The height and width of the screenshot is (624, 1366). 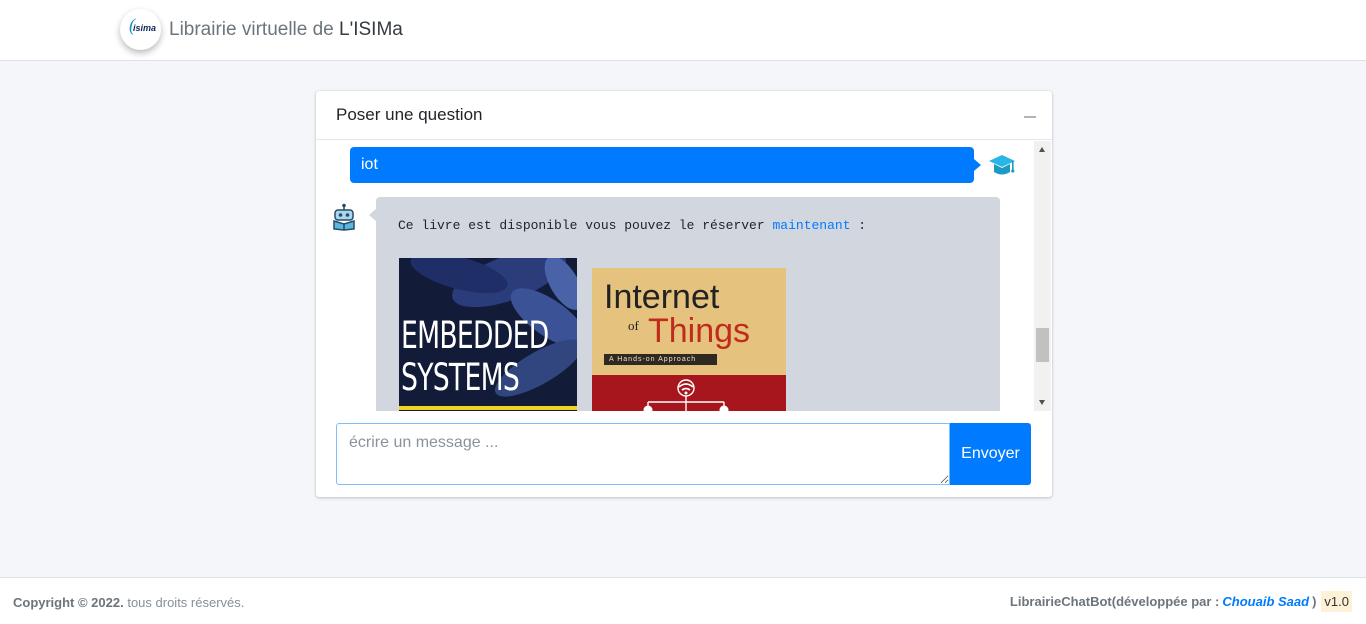 What do you see at coordinates (684, 115) in the screenshot?
I see `chat-card-header: Poser une question` at bounding box center [684, 115].